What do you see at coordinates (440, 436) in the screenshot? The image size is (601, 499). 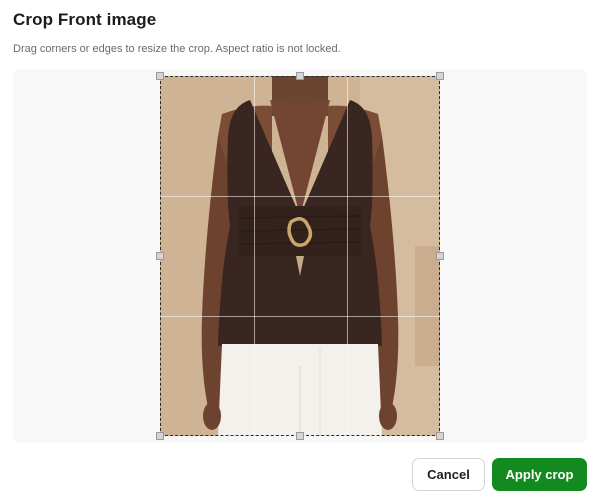 I see `handle-bottom-right-icon` at bounding box center [440, 436].